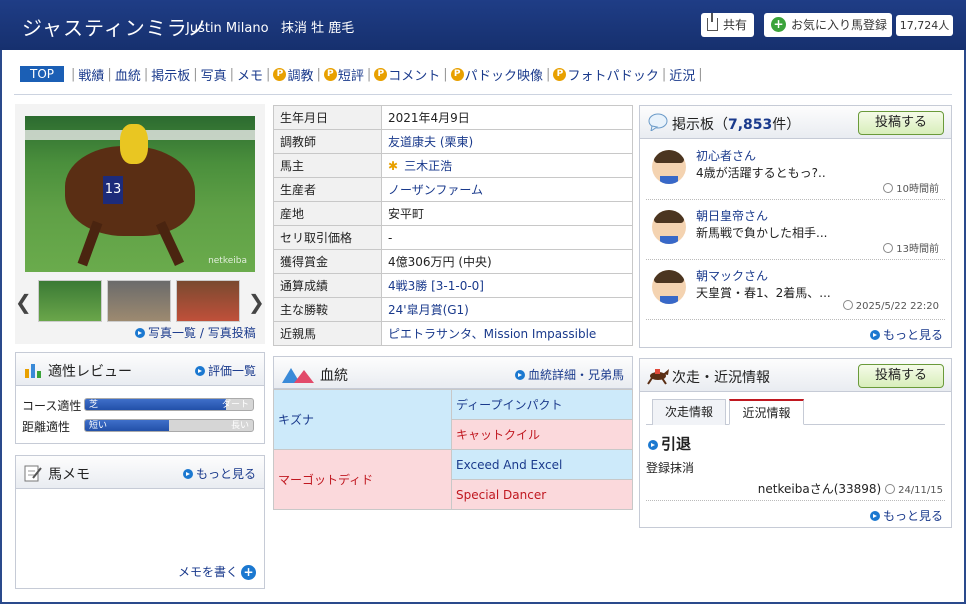 This screenshot has height=604, width=966. I want to click on major-win-link: 24'皐月賞(G1), so click(507, 309).